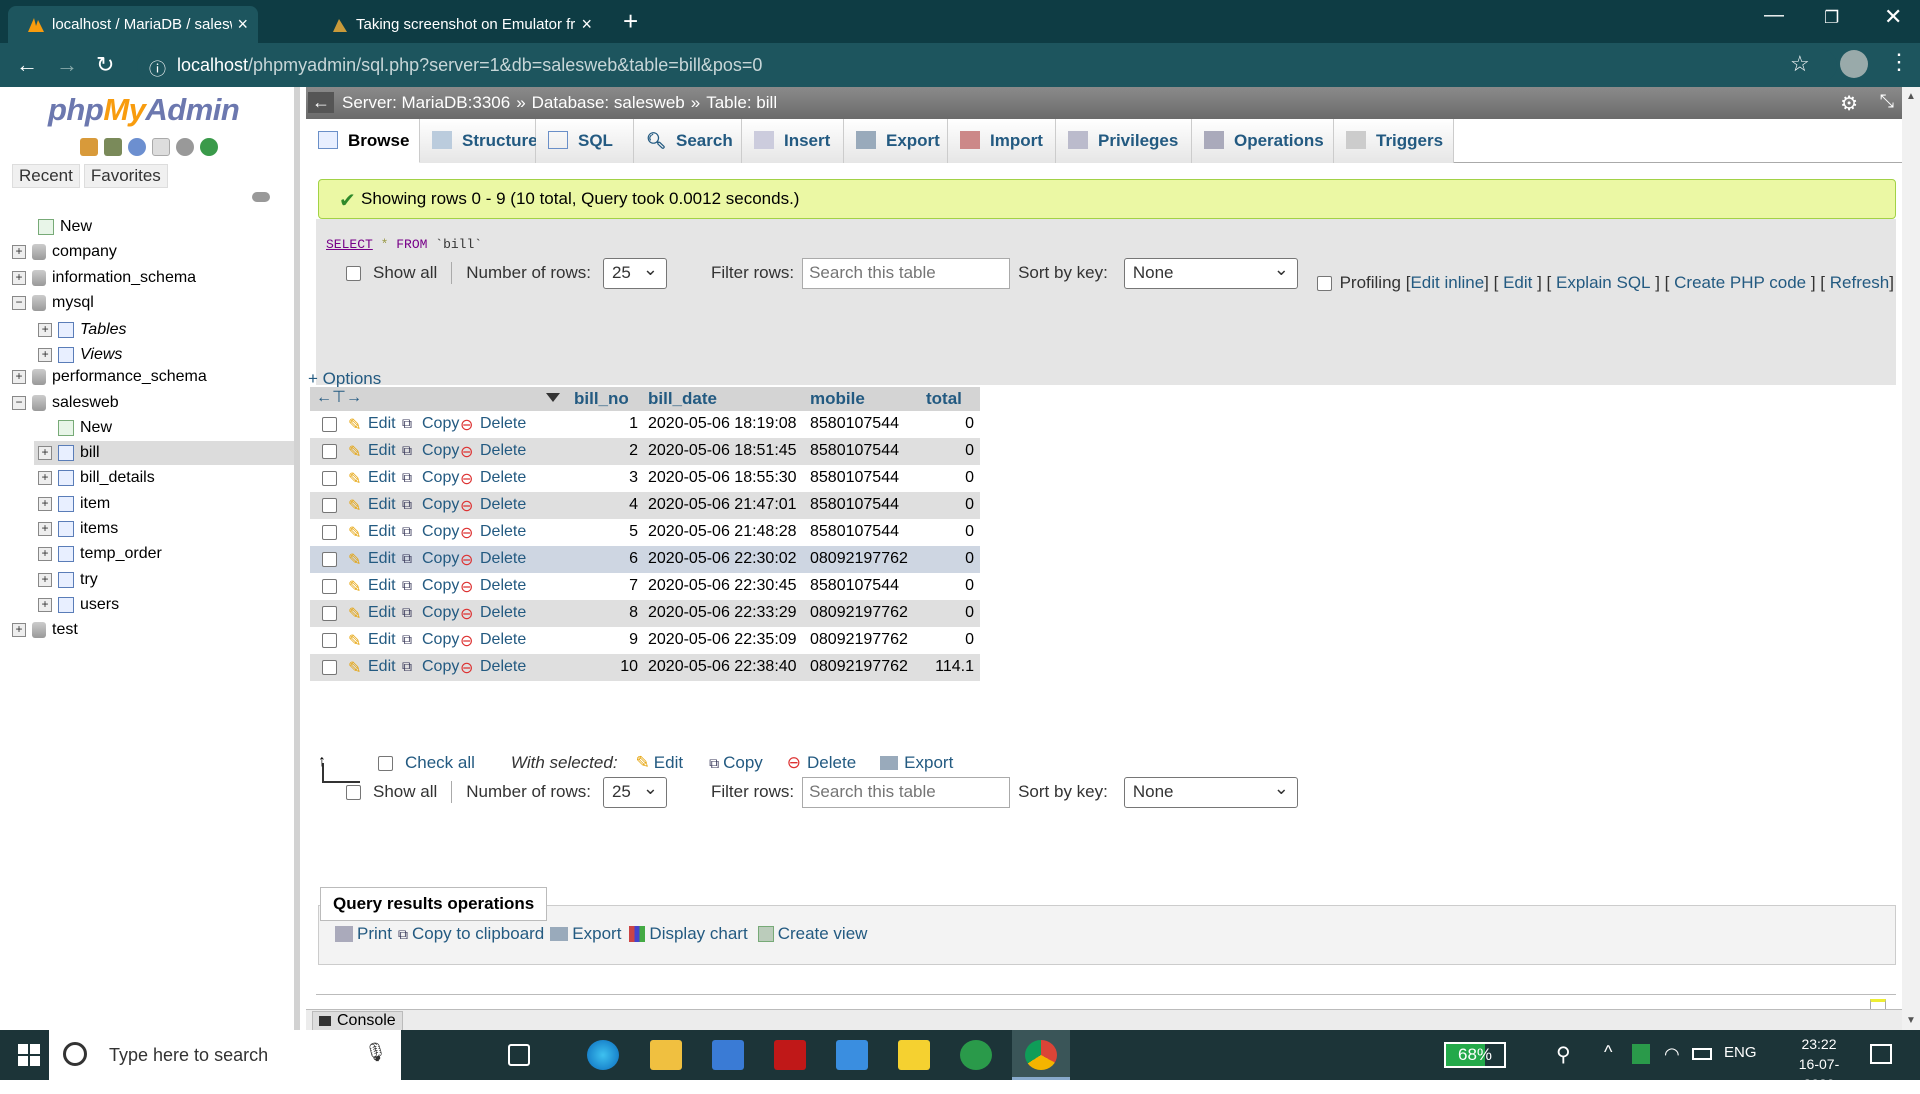 The width and height of the screenshot is (1920, 1094). What do you see at coordinates (68, 580) in the screenshot?
I see `tree-item-try: + try` at bounding box center [68, 580].